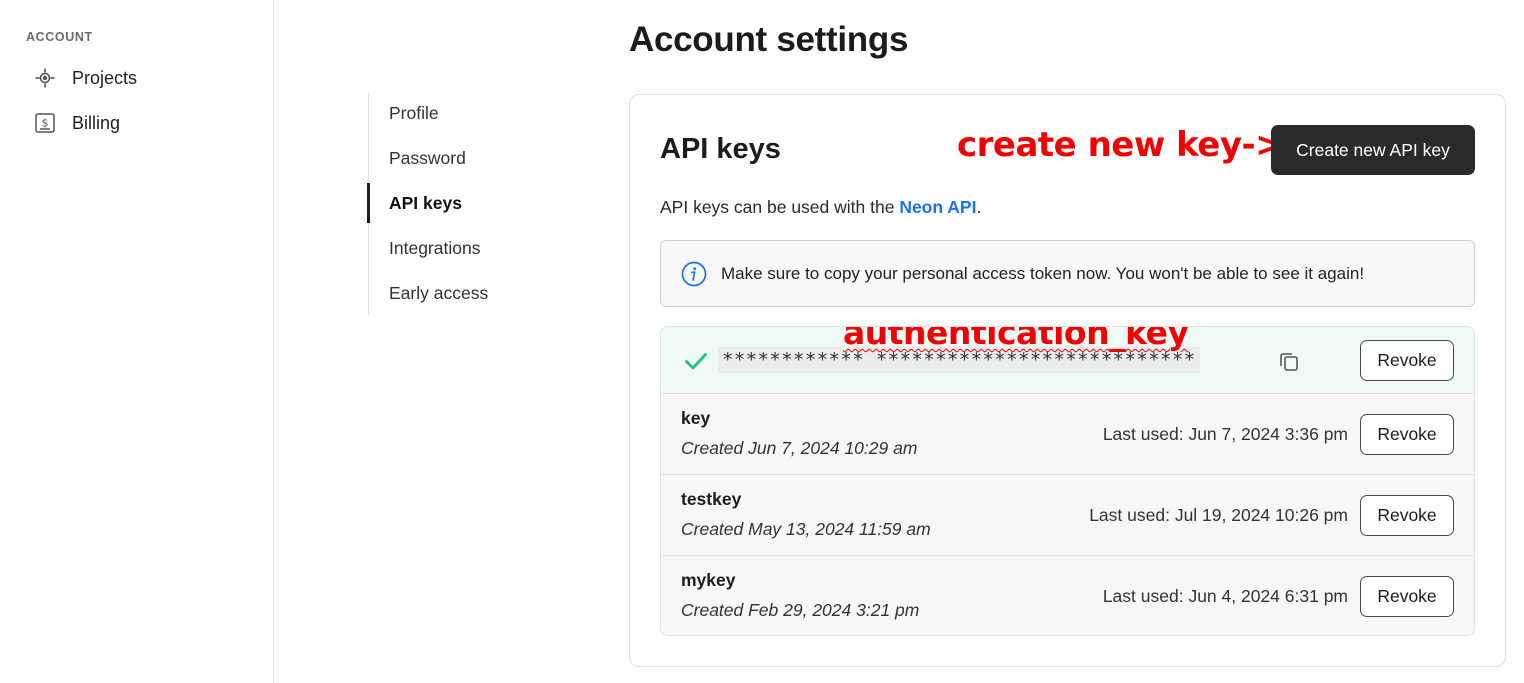 This screenshot has height=683, width=1524. What do you see at coordinates (720, 149) in the screenshot?
I see `card-title: API keys` at bounding box center [720, 149].